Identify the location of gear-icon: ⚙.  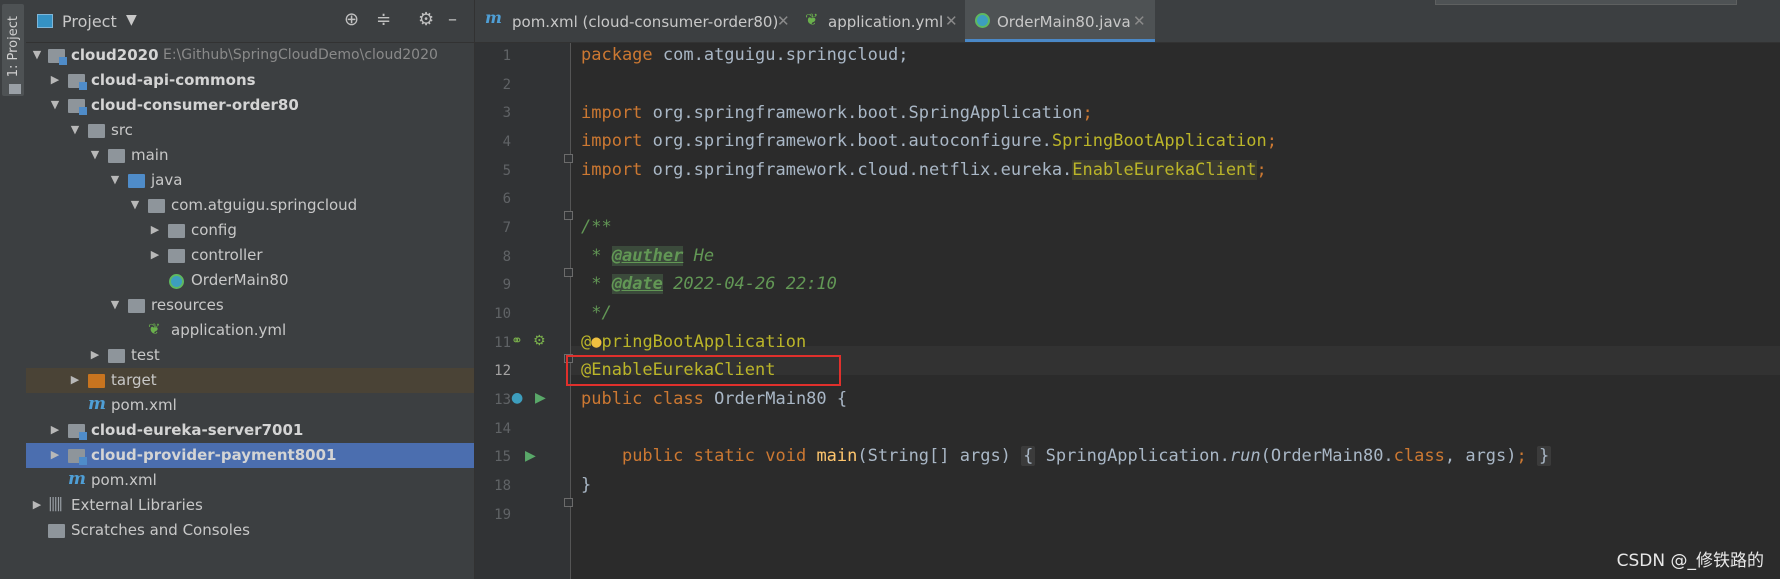
(426, 20).